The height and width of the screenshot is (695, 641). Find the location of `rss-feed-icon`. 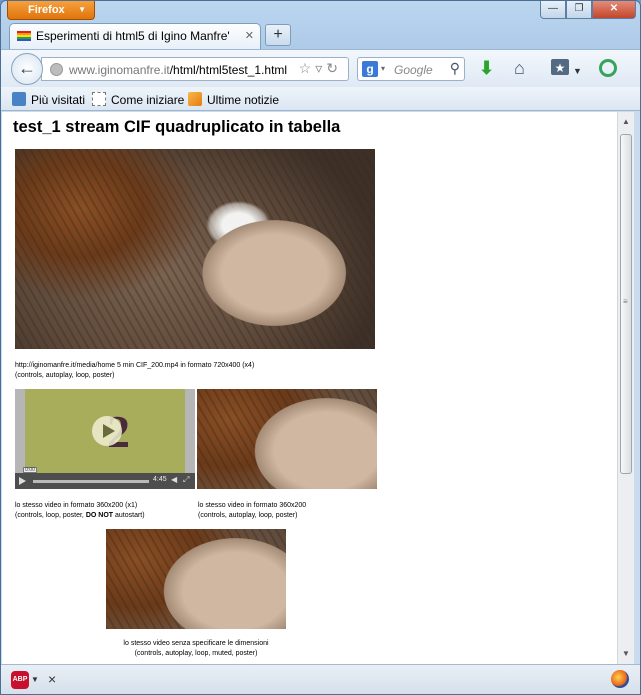

rss-feed-icon is located at coordinates (195, 99).